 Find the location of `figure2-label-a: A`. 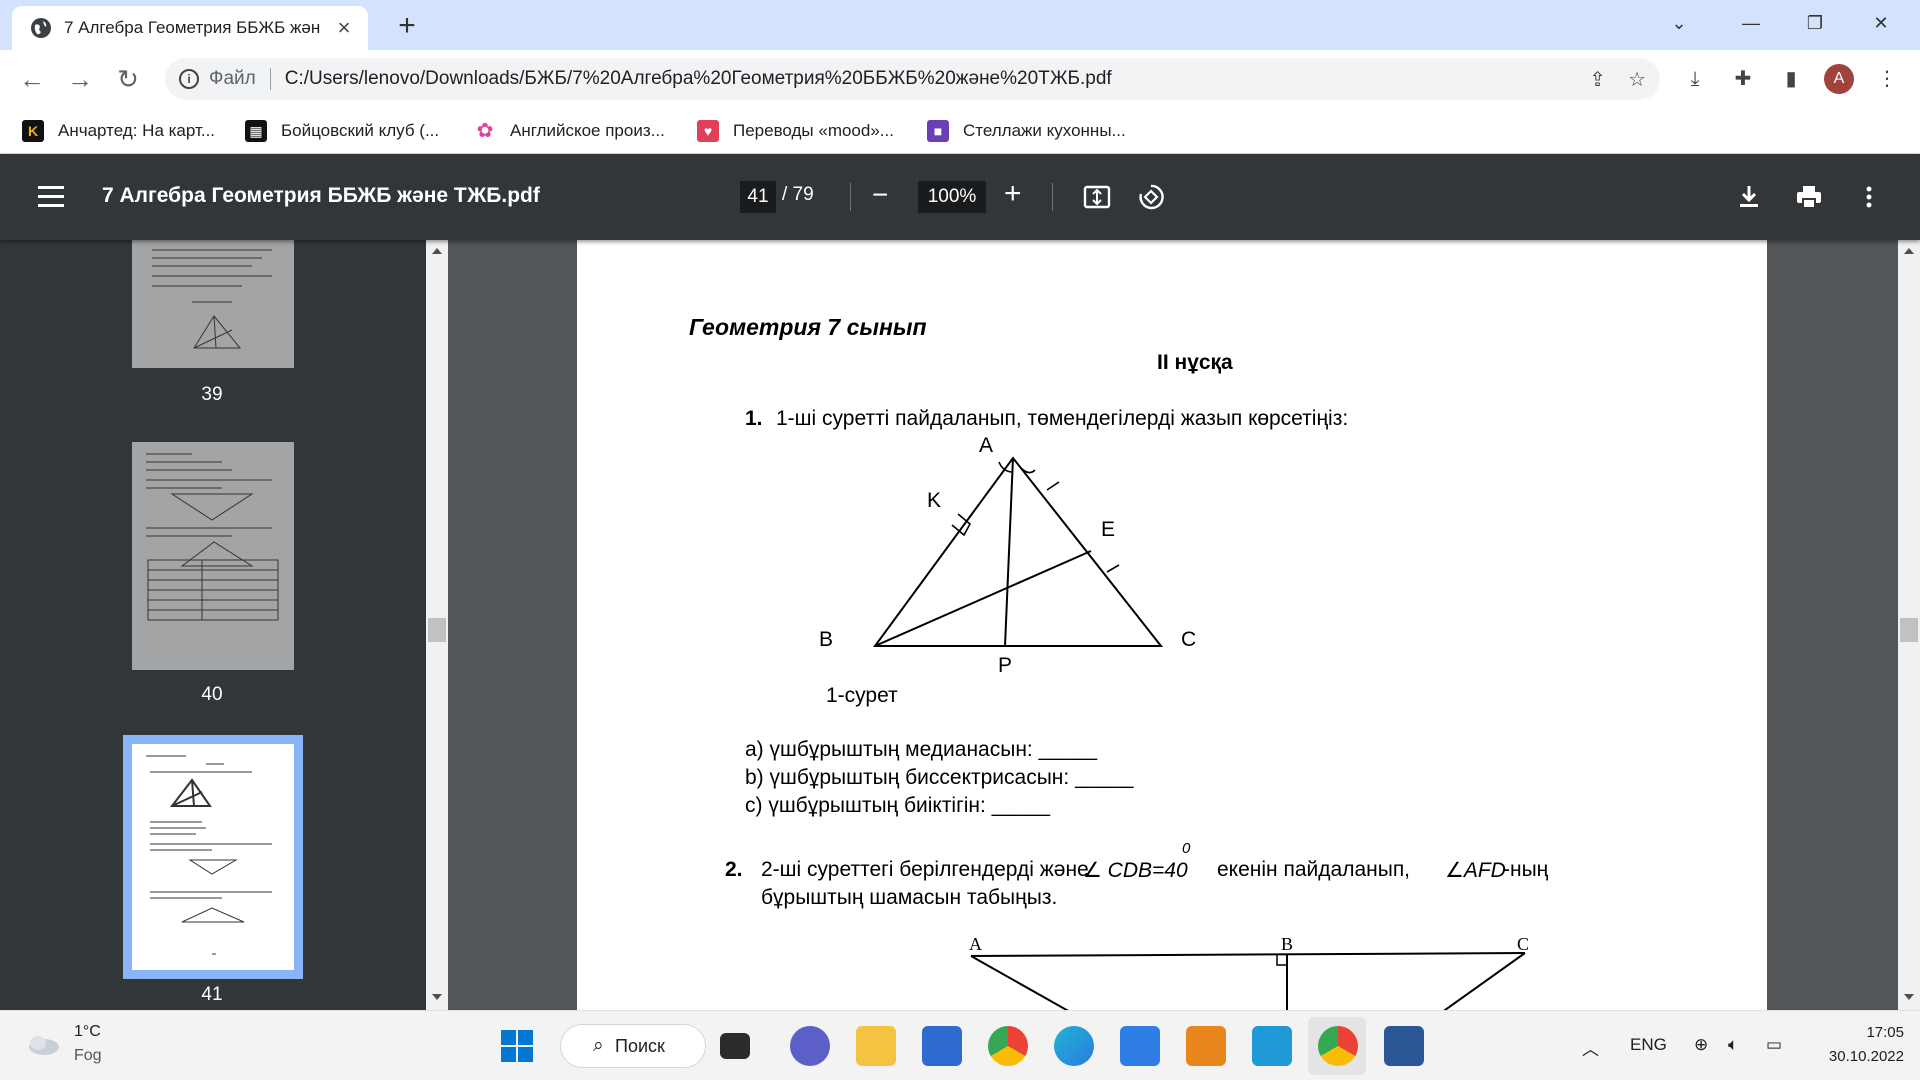

figure2-label-a: A is located at coordinates (975, 944).